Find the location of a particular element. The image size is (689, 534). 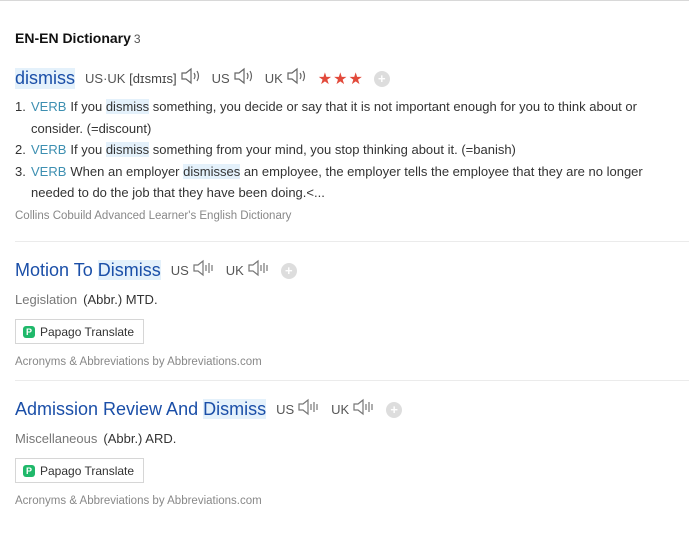

entry-header: dismiss US·UK [dɪsmɪs] US UK ★★★ + is located at coordinates (352, 78).